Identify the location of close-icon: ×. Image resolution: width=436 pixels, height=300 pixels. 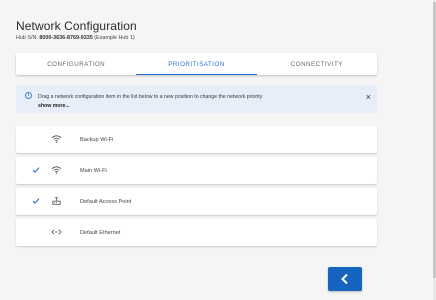
(368, 97).